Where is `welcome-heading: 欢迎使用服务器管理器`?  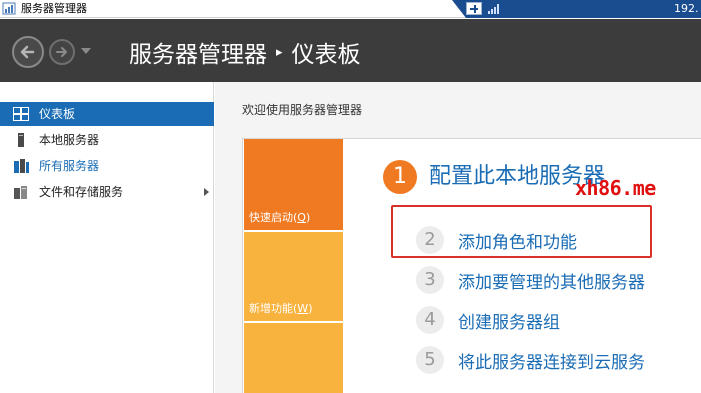
welcome-heading: 欢迎使用服务器管理器 is located at coordinates (302, 110).